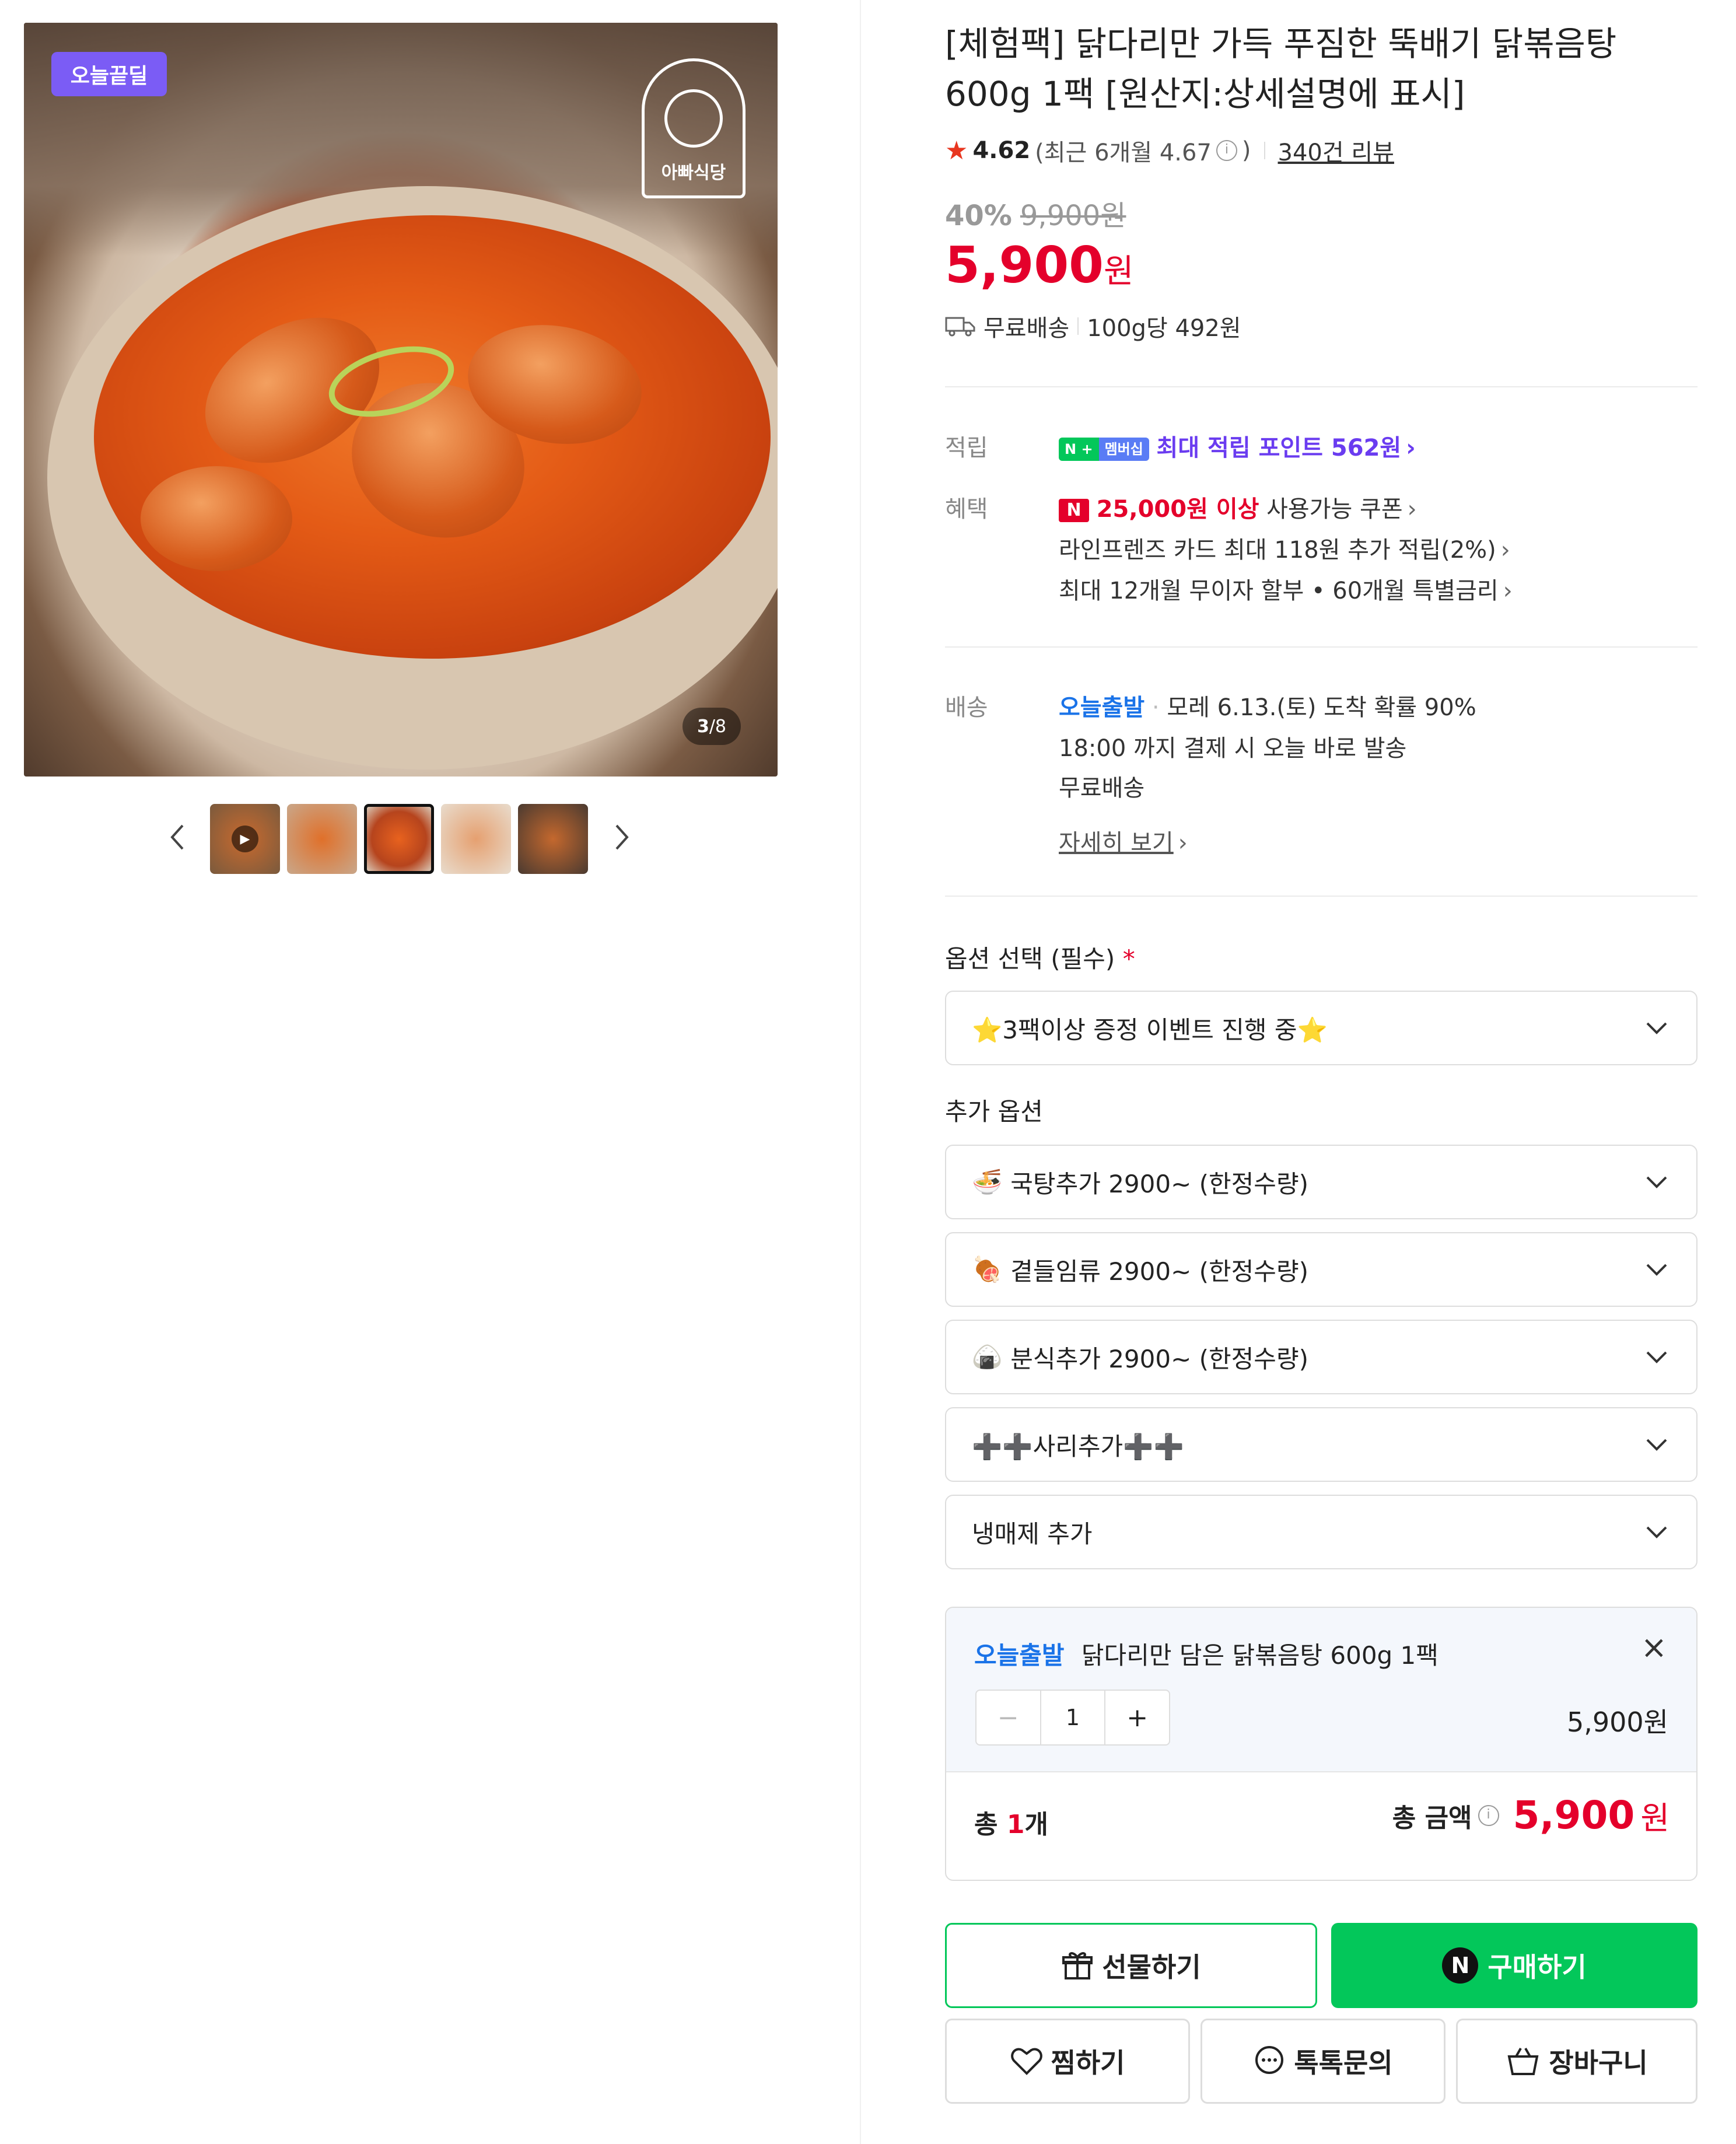 The image size is (1736, 2144). I want to click on noodle-bowl-icon: 🍜, so click(987, 1181).